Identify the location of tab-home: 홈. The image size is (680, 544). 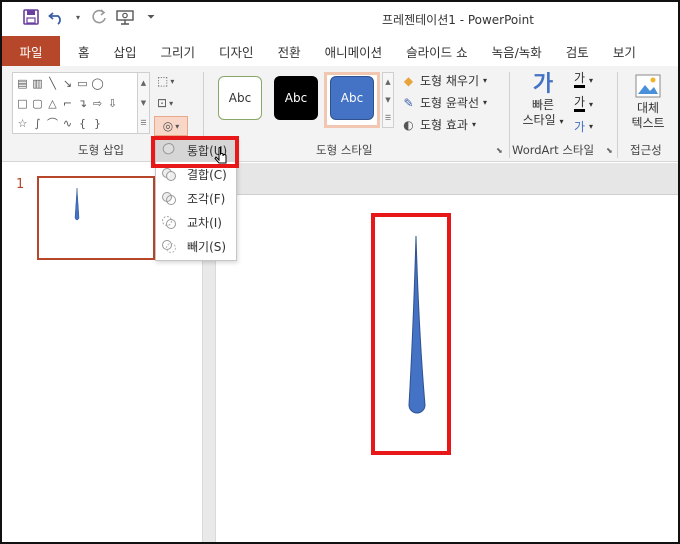
(84, 51).